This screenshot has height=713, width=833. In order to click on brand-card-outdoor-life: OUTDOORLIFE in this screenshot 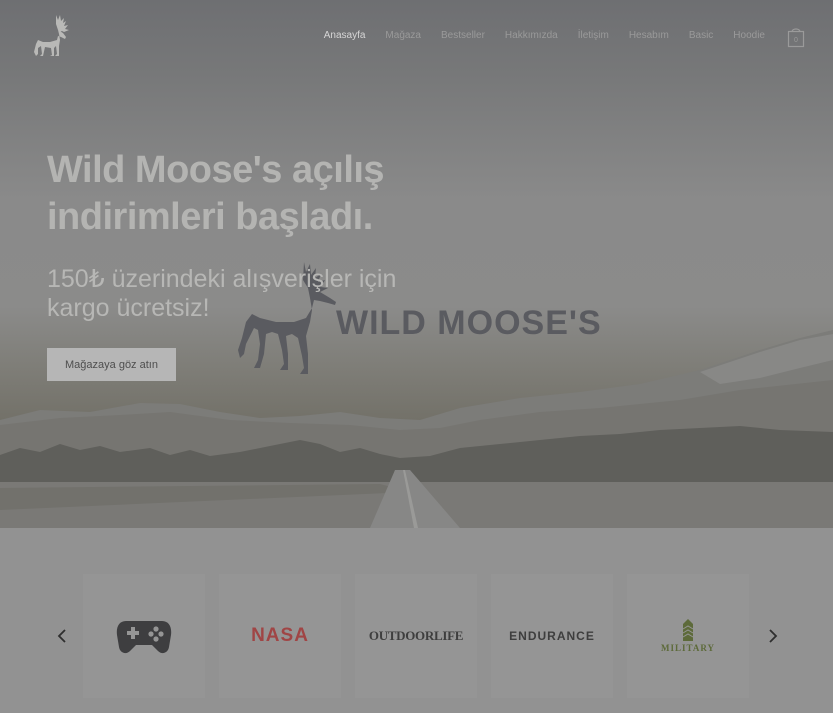, I will do `click(416, 636)`.